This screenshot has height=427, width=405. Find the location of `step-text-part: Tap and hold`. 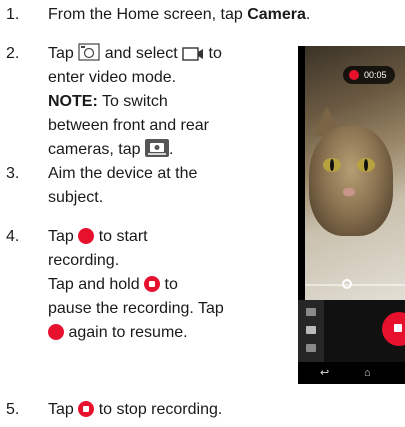

step-text-part: Tap and hold is located at coordinates (96, 284).